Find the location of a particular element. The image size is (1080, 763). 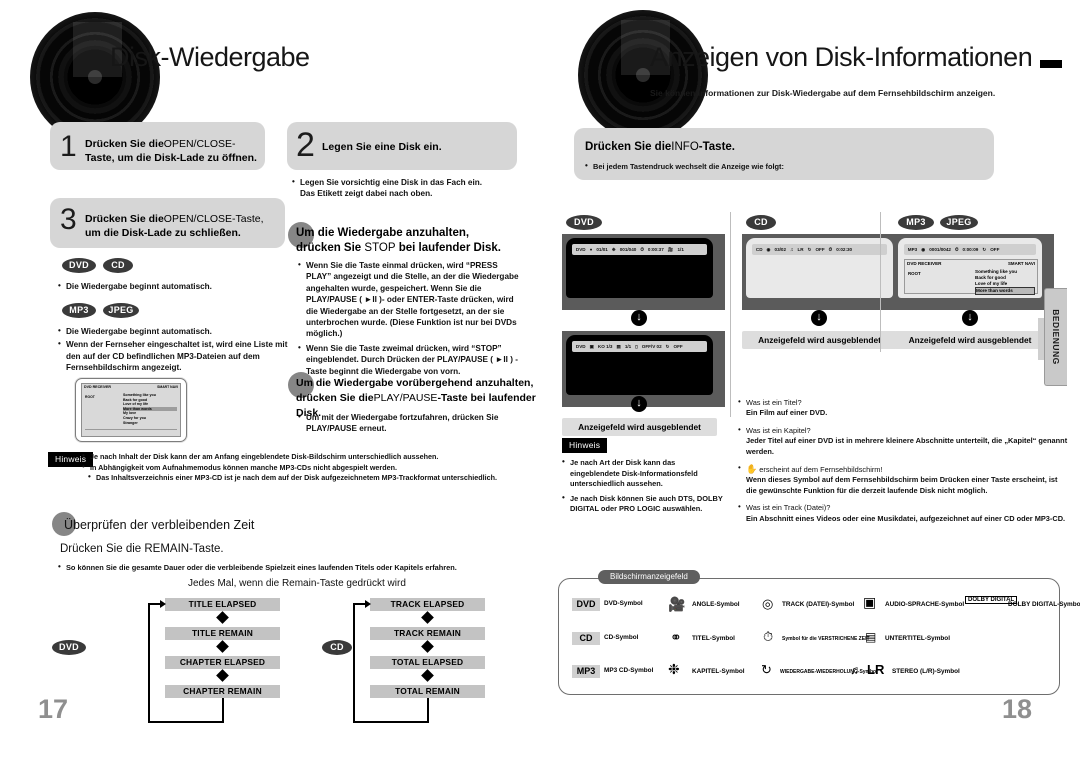

osd-fade-label-1: Anzeigefeld wird ausgeblendet is located at coordinates (639, 427).